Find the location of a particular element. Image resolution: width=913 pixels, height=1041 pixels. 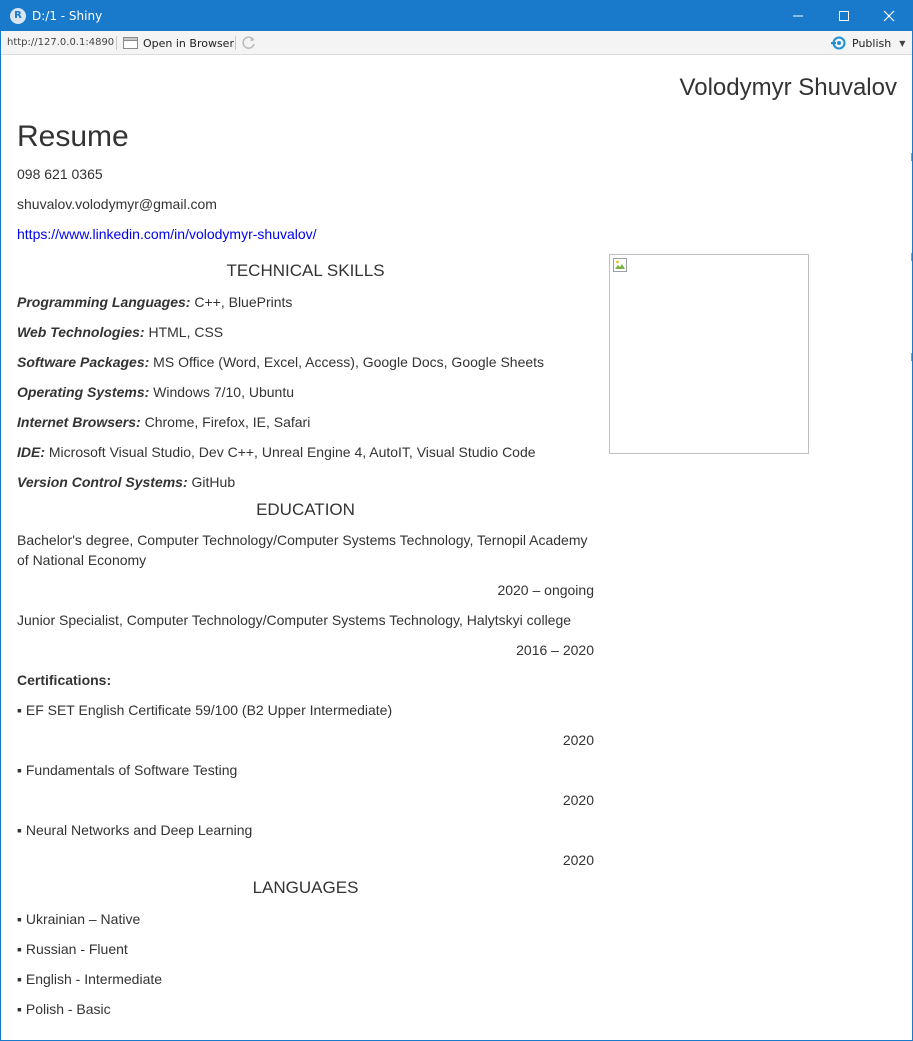

language-item: ▪ Polish - Basic is located at coordinates (64, 1009).